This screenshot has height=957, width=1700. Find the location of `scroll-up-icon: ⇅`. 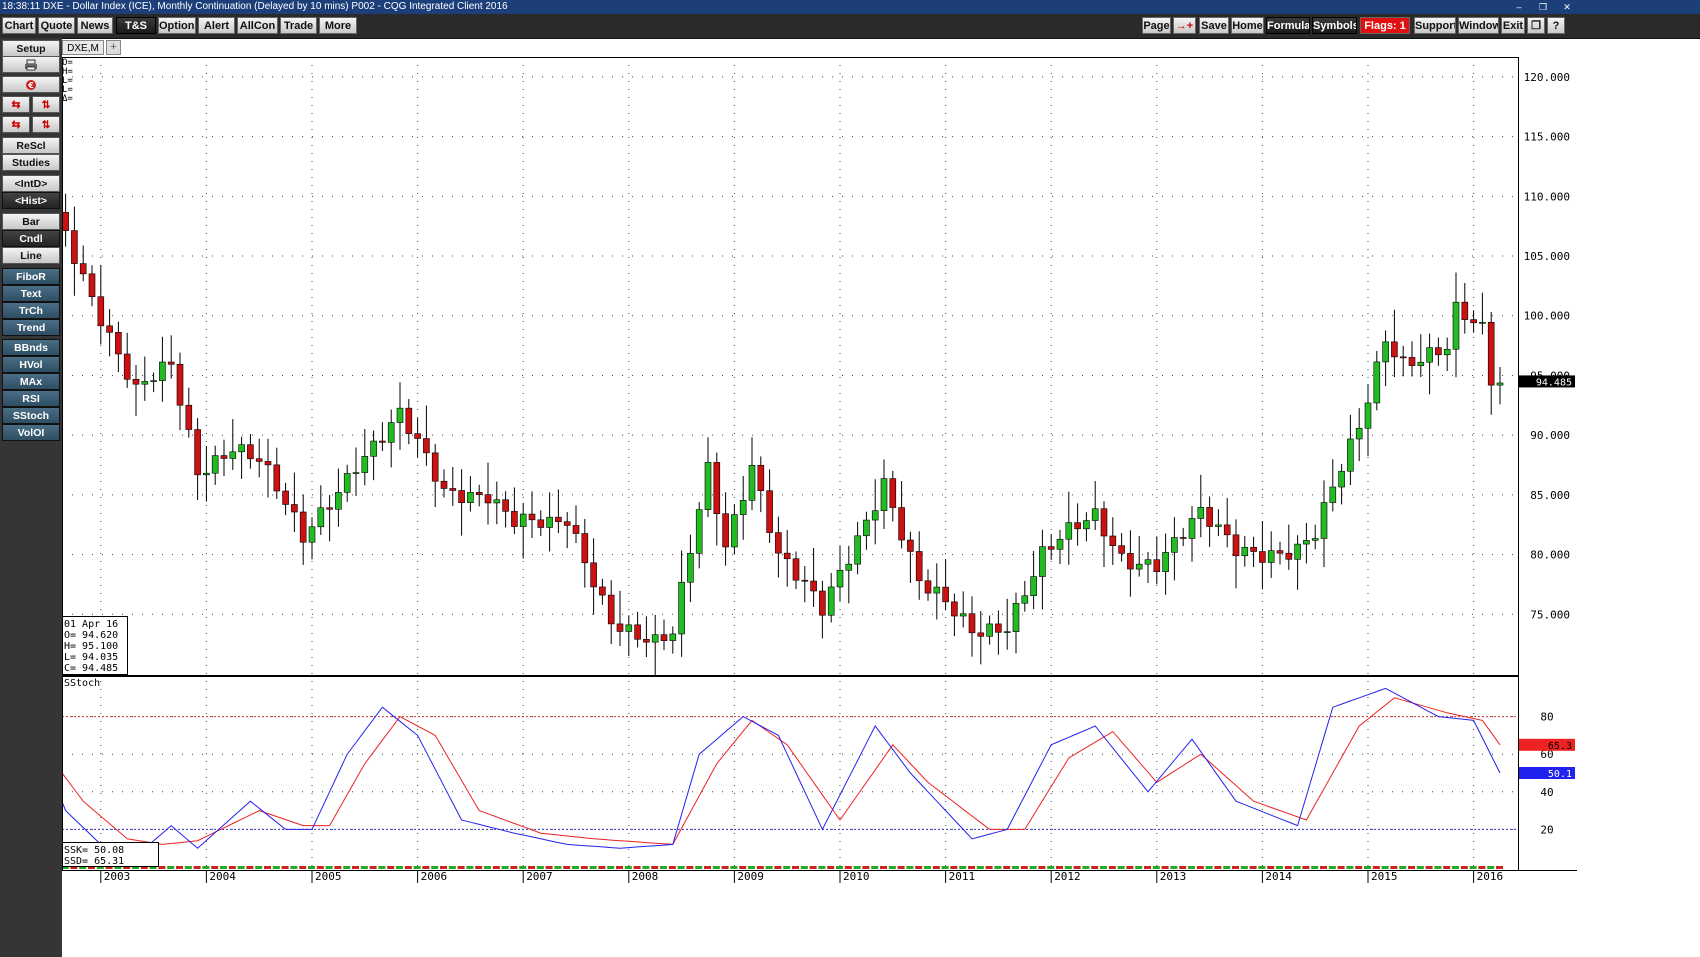

scroll-up-icon: ⇅ is located at coordinates (46, 104).